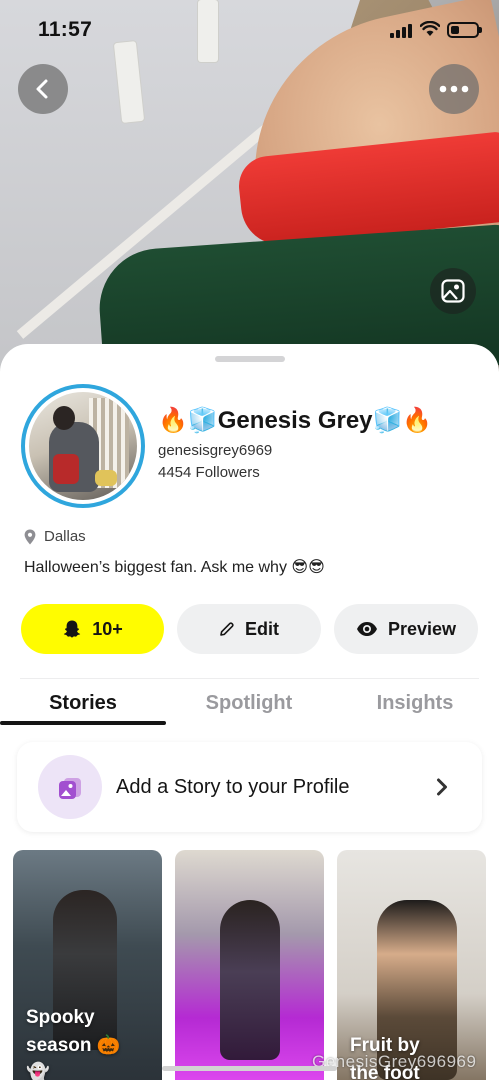 Image resolution: width=499 pixels, height=1080 pixels. Describe the element at coordinates (249, 1068) in the screenshot. I see `home-indicator` at that location.